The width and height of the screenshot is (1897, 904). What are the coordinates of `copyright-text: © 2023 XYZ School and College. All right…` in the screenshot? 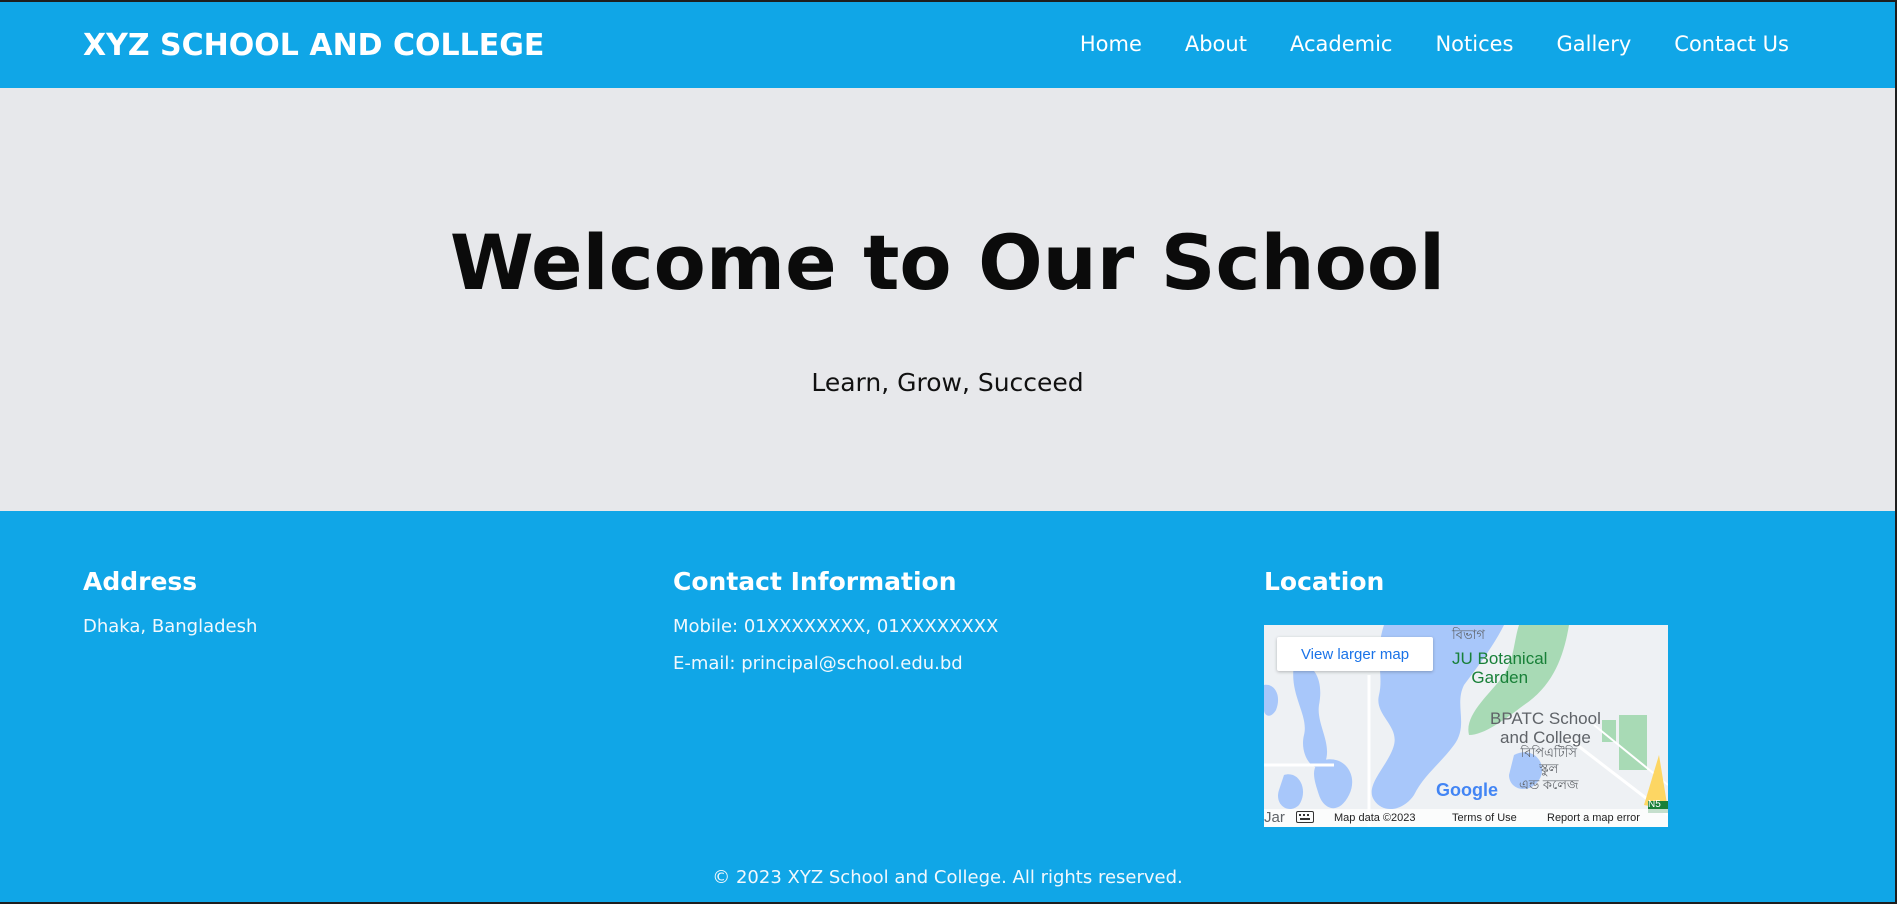 It's located at (947, 877).